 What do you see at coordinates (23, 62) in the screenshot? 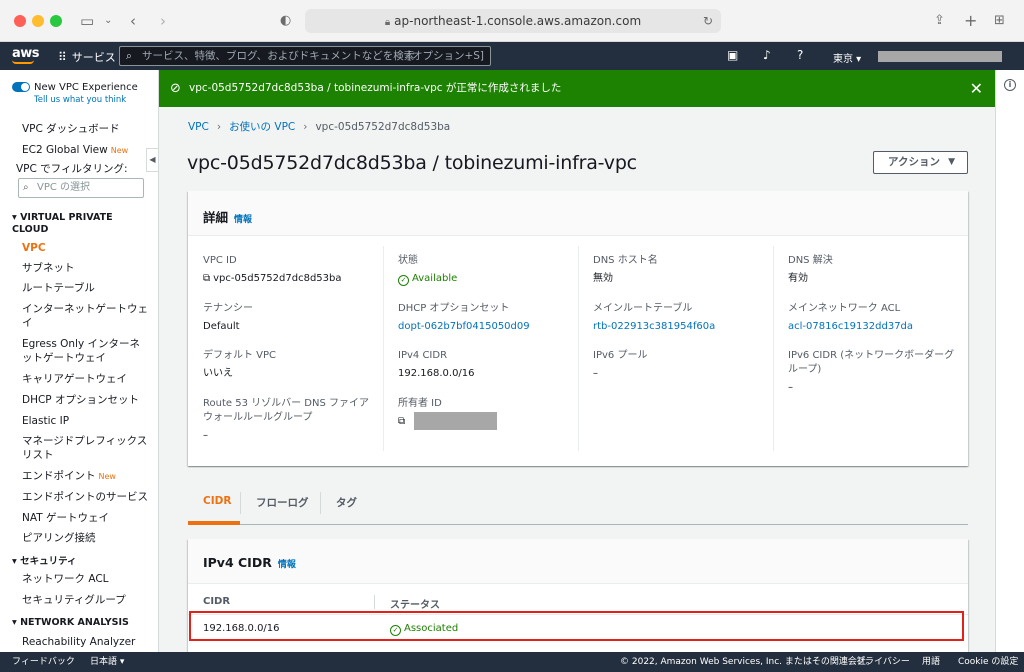
I see `aws-smile-icon` at bounding box center [23, 62].